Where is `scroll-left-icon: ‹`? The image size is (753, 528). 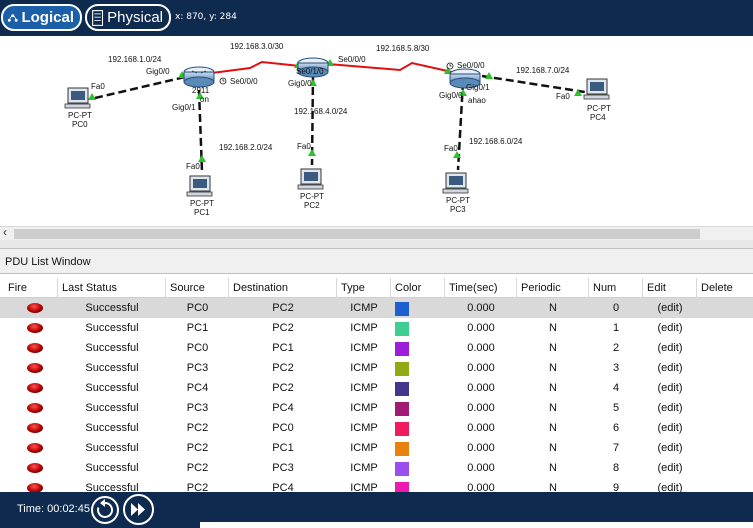 scroll-left-icon: ‹ is located at coordinates (5, 232).